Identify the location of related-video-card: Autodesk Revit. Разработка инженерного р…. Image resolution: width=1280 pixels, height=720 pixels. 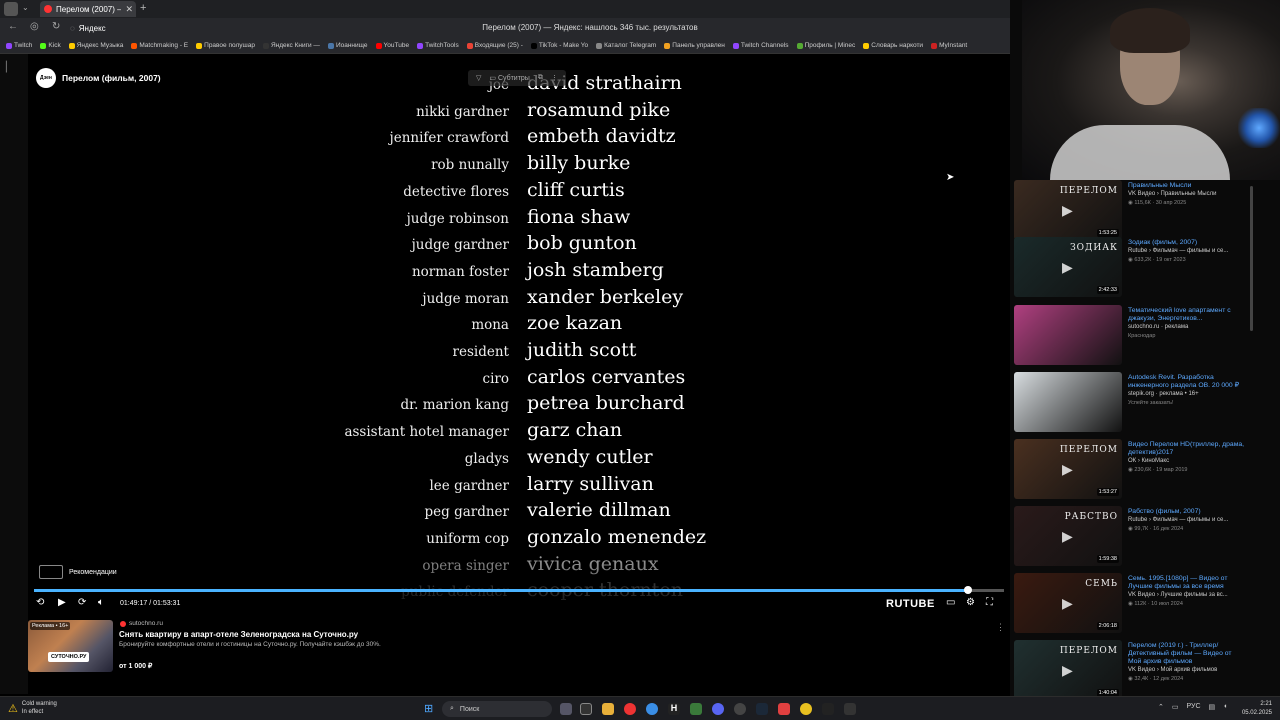
(1132, 403).